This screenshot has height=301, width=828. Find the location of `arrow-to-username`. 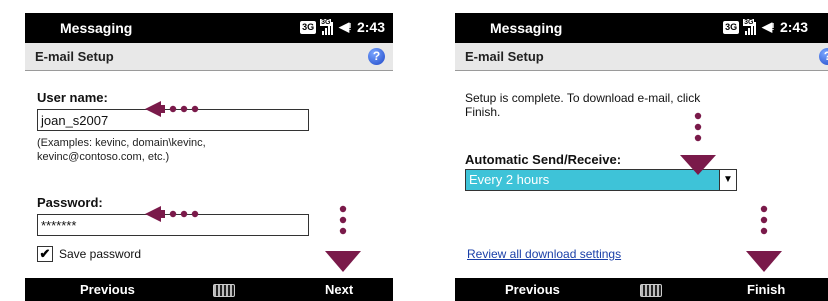

arrow-to-username is located at coordinates (153, 109).